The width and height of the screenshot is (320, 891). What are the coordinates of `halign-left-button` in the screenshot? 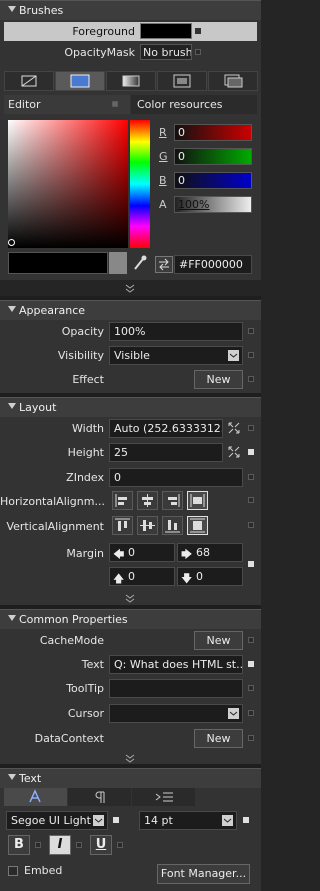 It's located at (122, 500).